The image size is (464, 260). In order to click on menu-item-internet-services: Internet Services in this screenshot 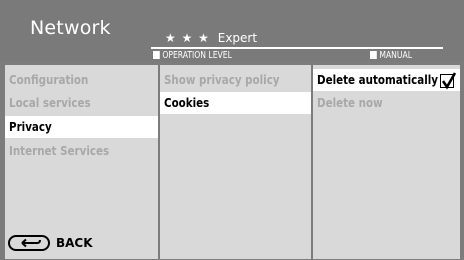, I will do `click(81, 151)`.